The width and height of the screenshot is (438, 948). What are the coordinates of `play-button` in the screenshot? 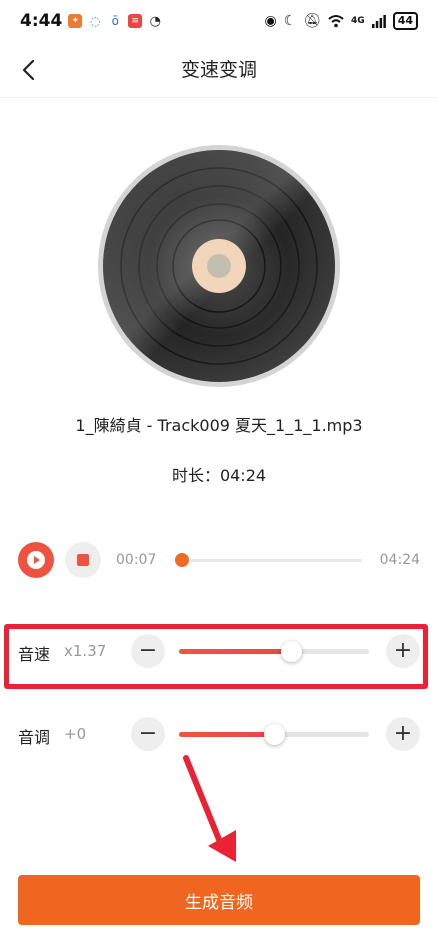 It's located at (36, 560).